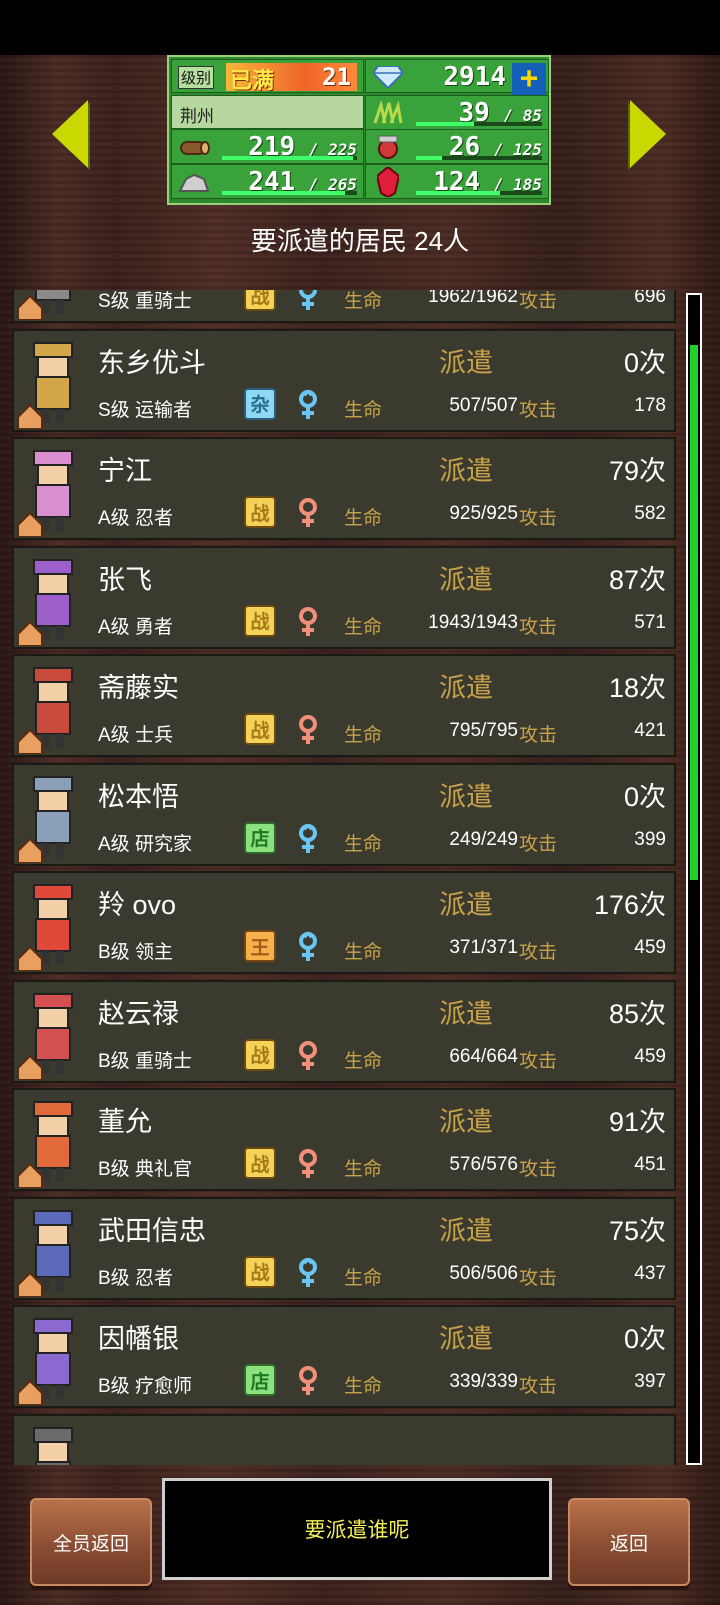 This screenshot has height=1605, width=720. Describe the element at coordinates (145, 1061) in the screenshot. I see `resident-rank: B级 重骑士` at that location.